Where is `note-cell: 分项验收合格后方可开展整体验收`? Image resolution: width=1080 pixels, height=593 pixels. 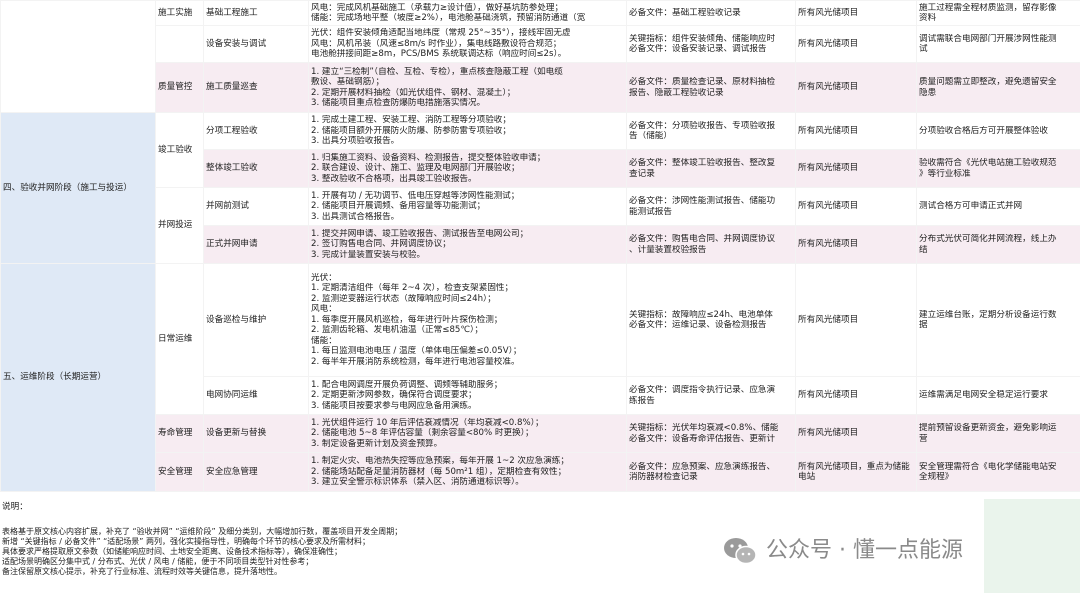 note-cell: 分项验收合格后方可开展整体验收 is located at coordinates (998, 131).